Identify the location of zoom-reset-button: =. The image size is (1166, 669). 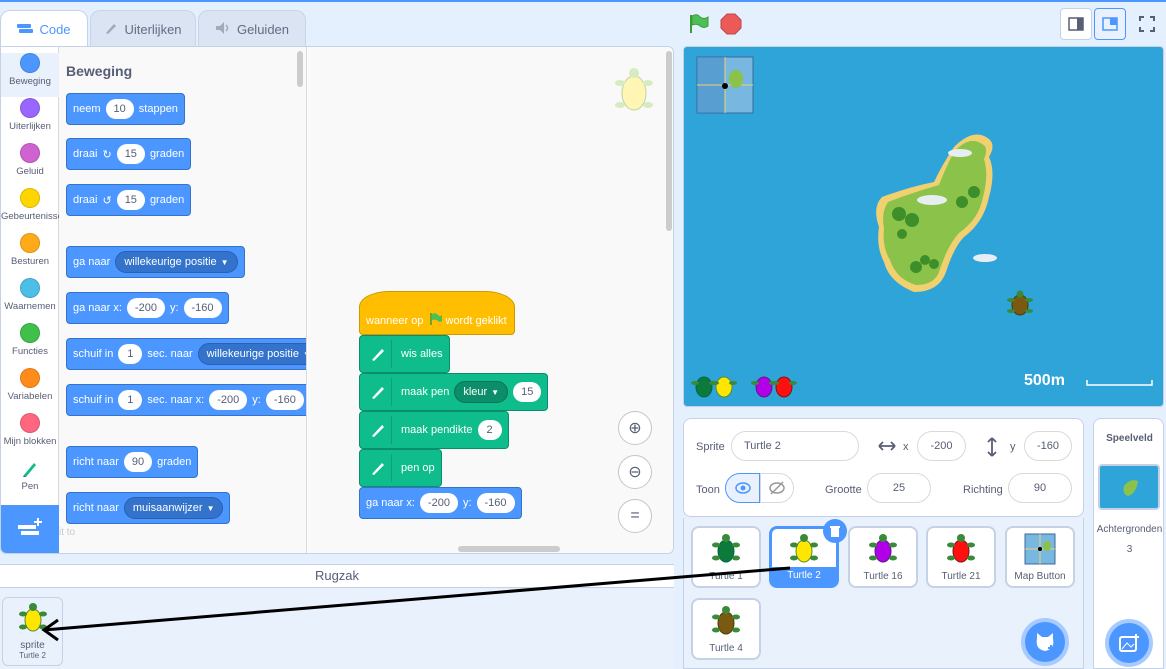
(635, 516).